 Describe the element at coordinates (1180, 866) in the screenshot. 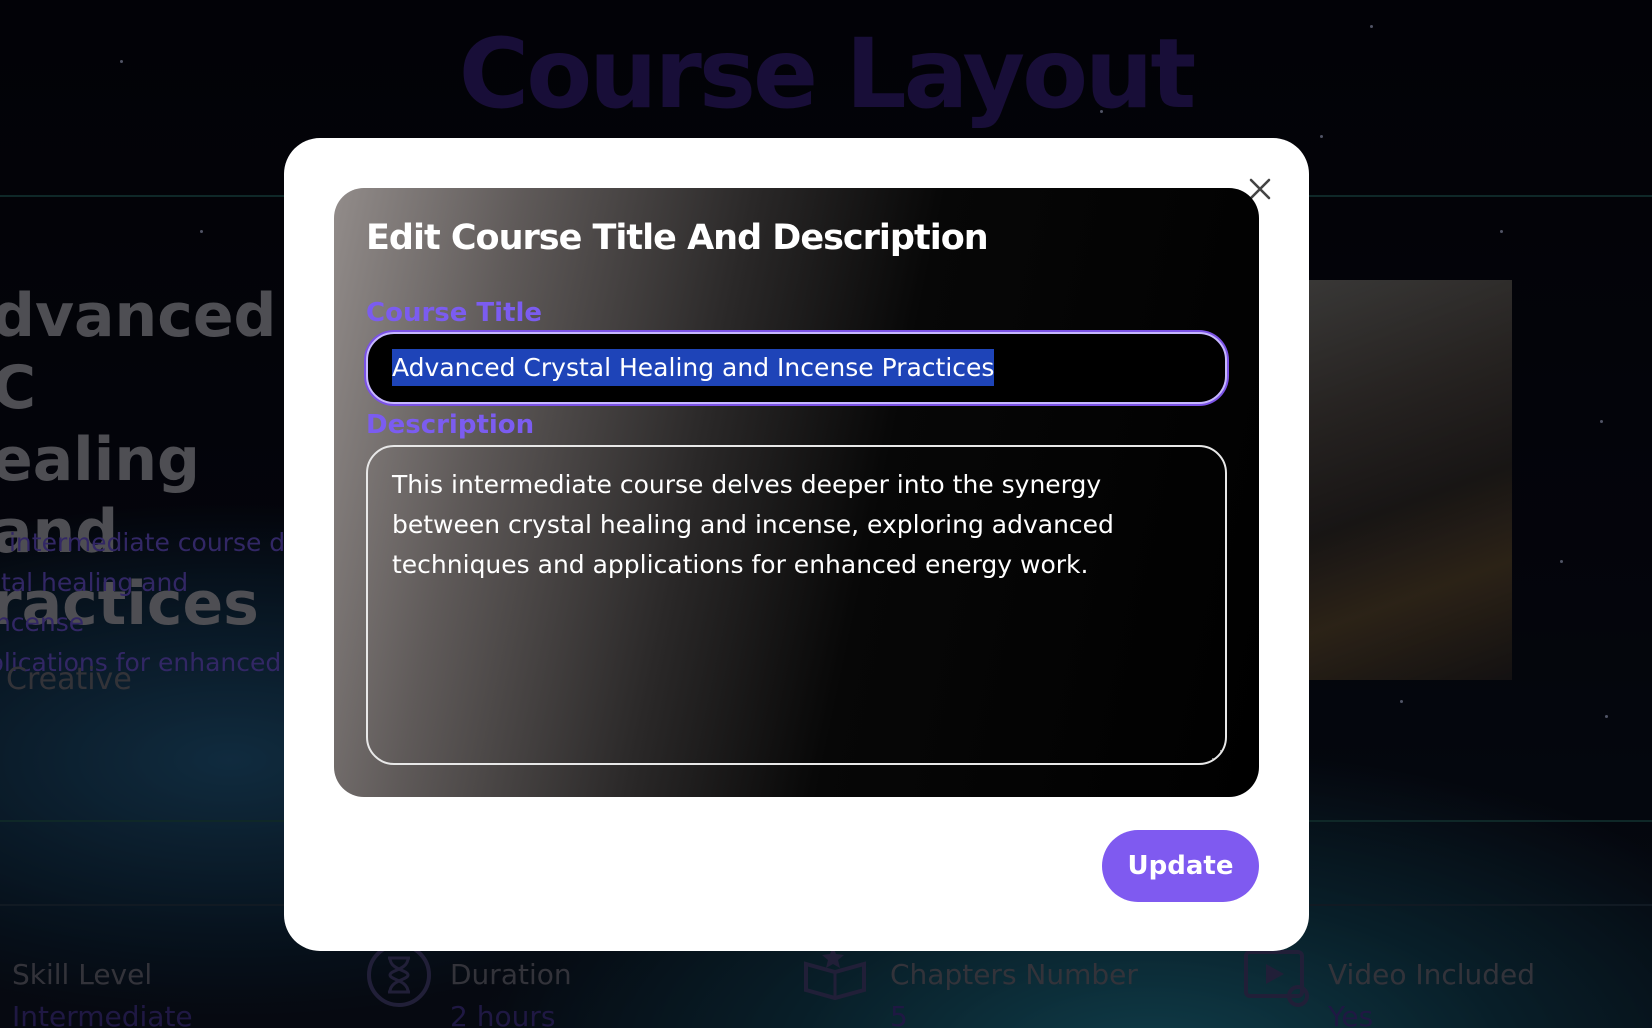

I see `update-button: Update` at that location.